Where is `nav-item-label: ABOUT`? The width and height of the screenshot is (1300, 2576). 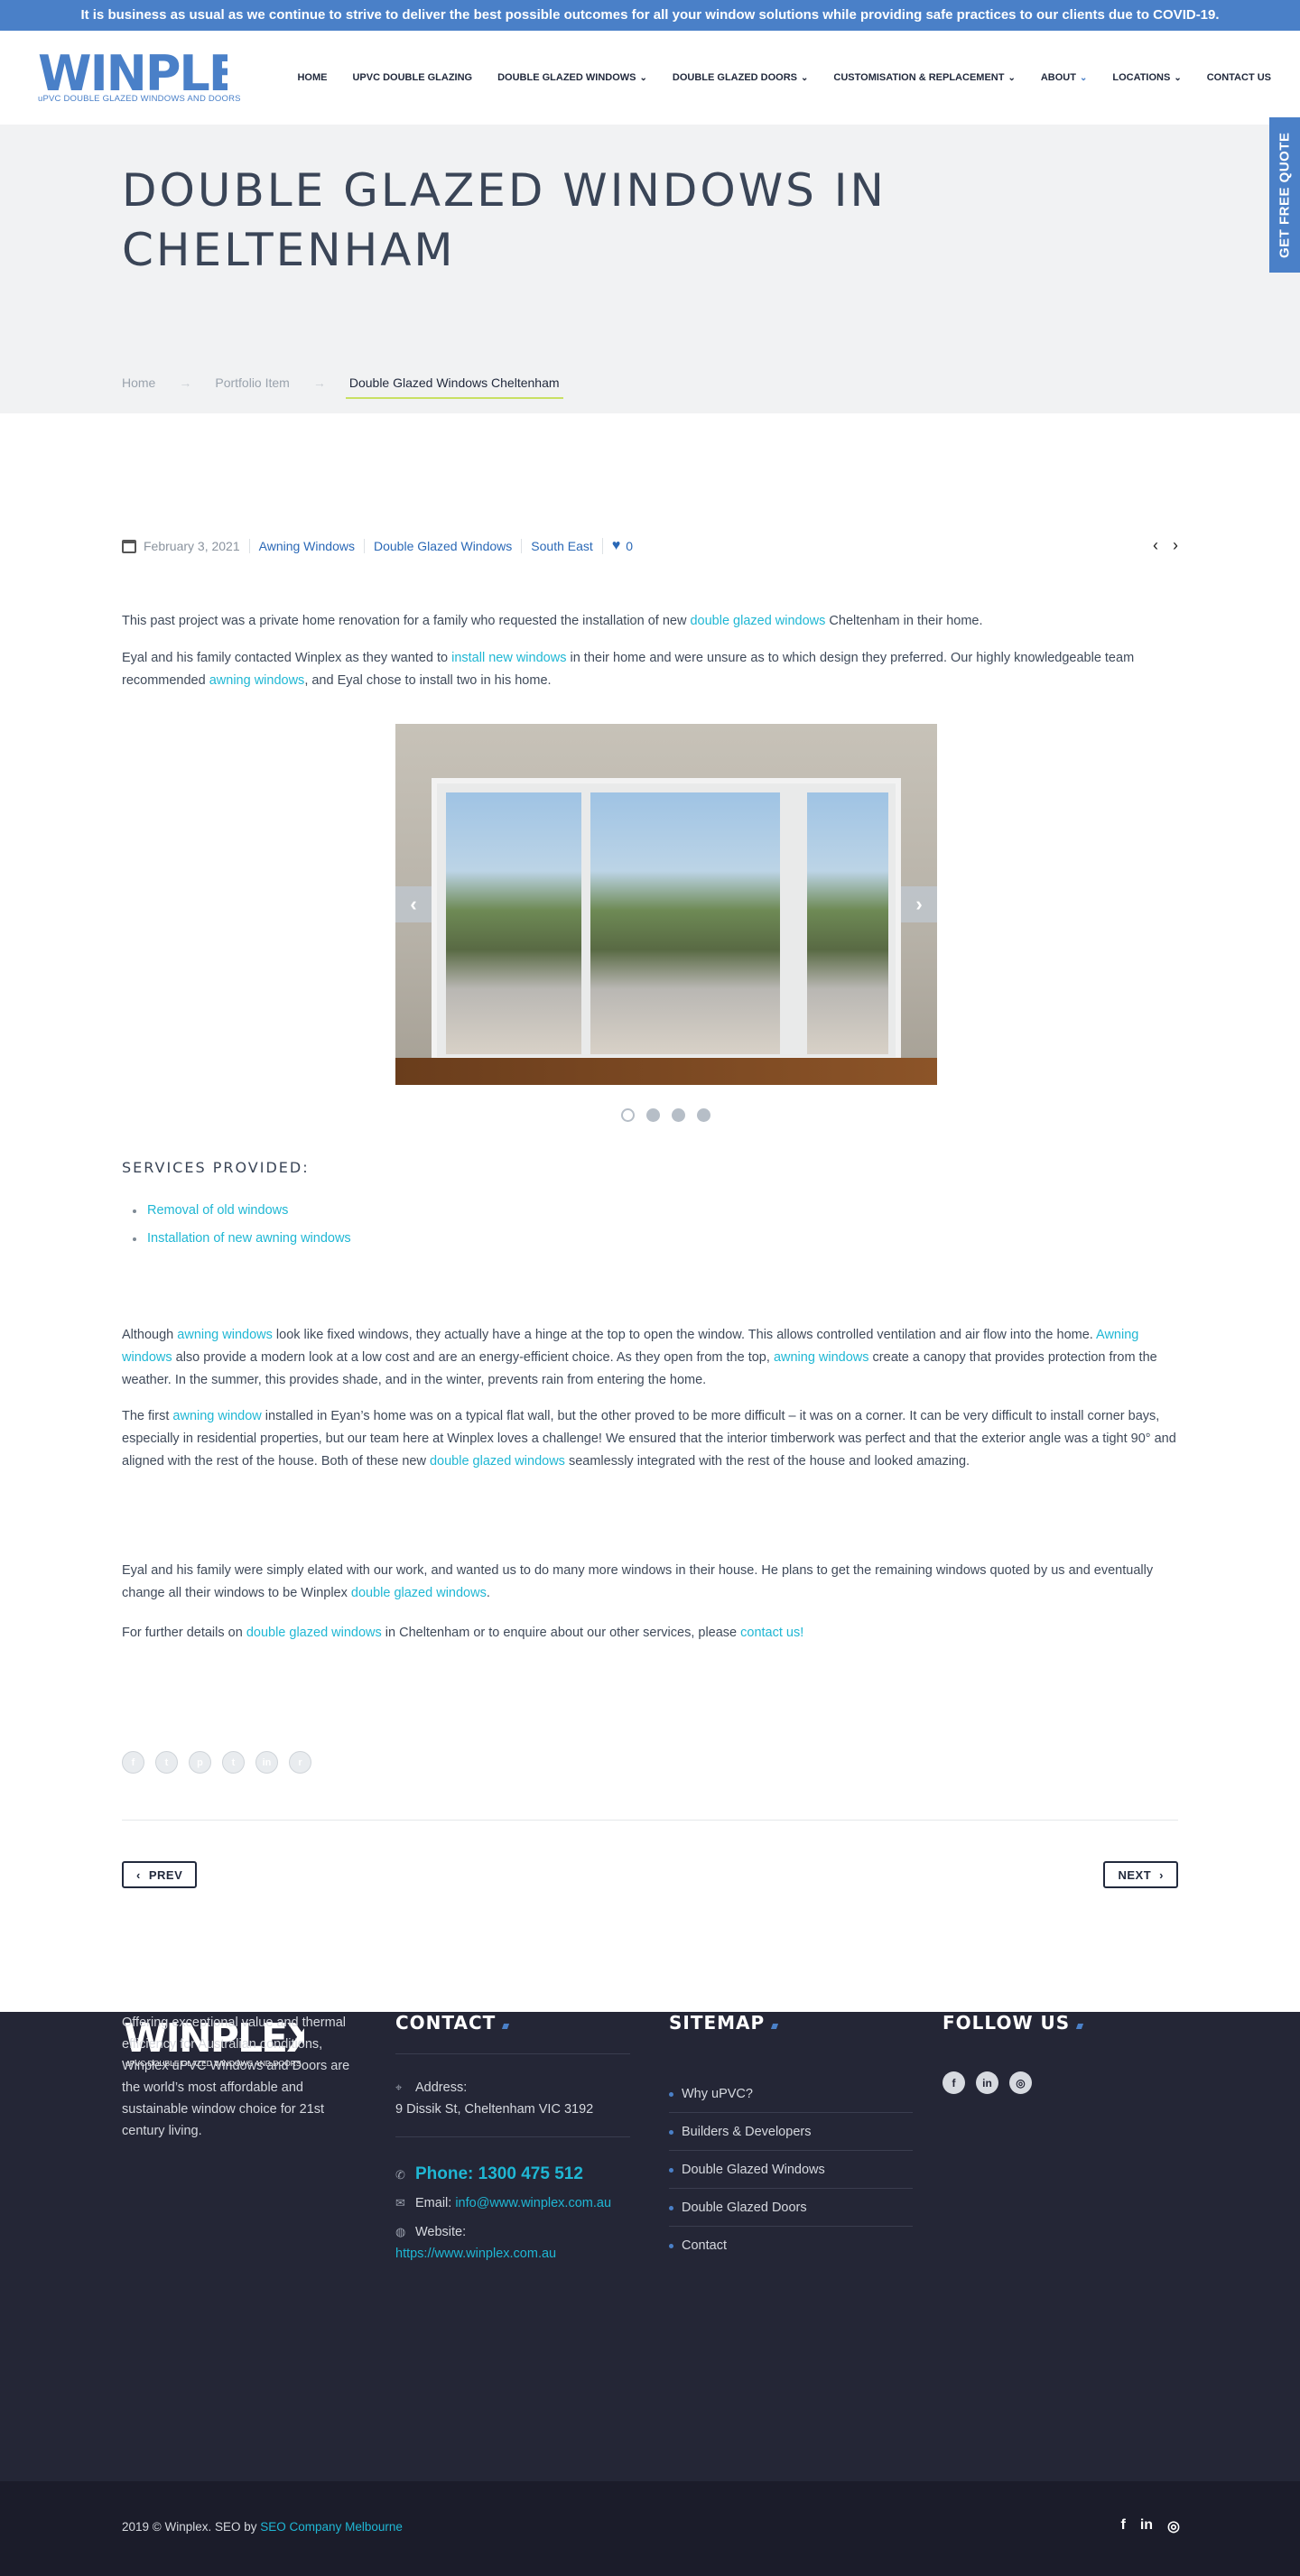
nav-item-label: ABOUT is located at coordinates (1058, 77).